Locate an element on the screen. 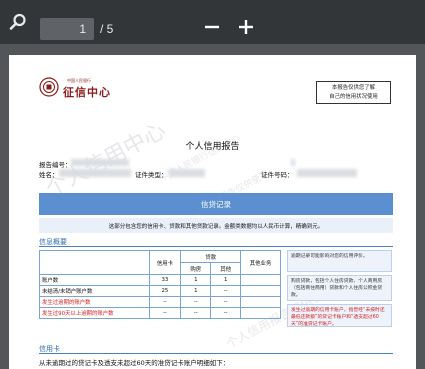 This screenshot has width=425, height=369. redacted-name is located at coordinates (95, 173).